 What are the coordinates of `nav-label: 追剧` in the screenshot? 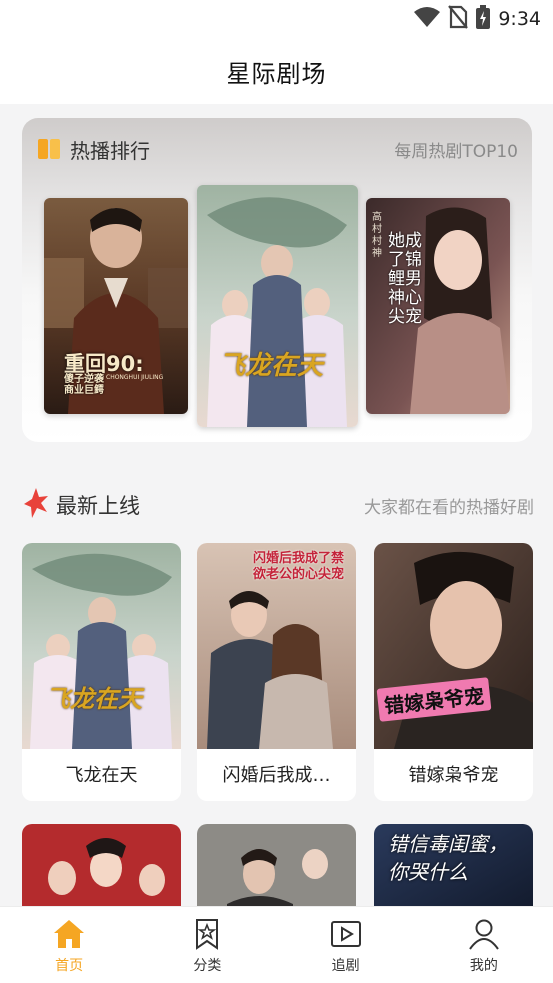 It's located at (345, 966).